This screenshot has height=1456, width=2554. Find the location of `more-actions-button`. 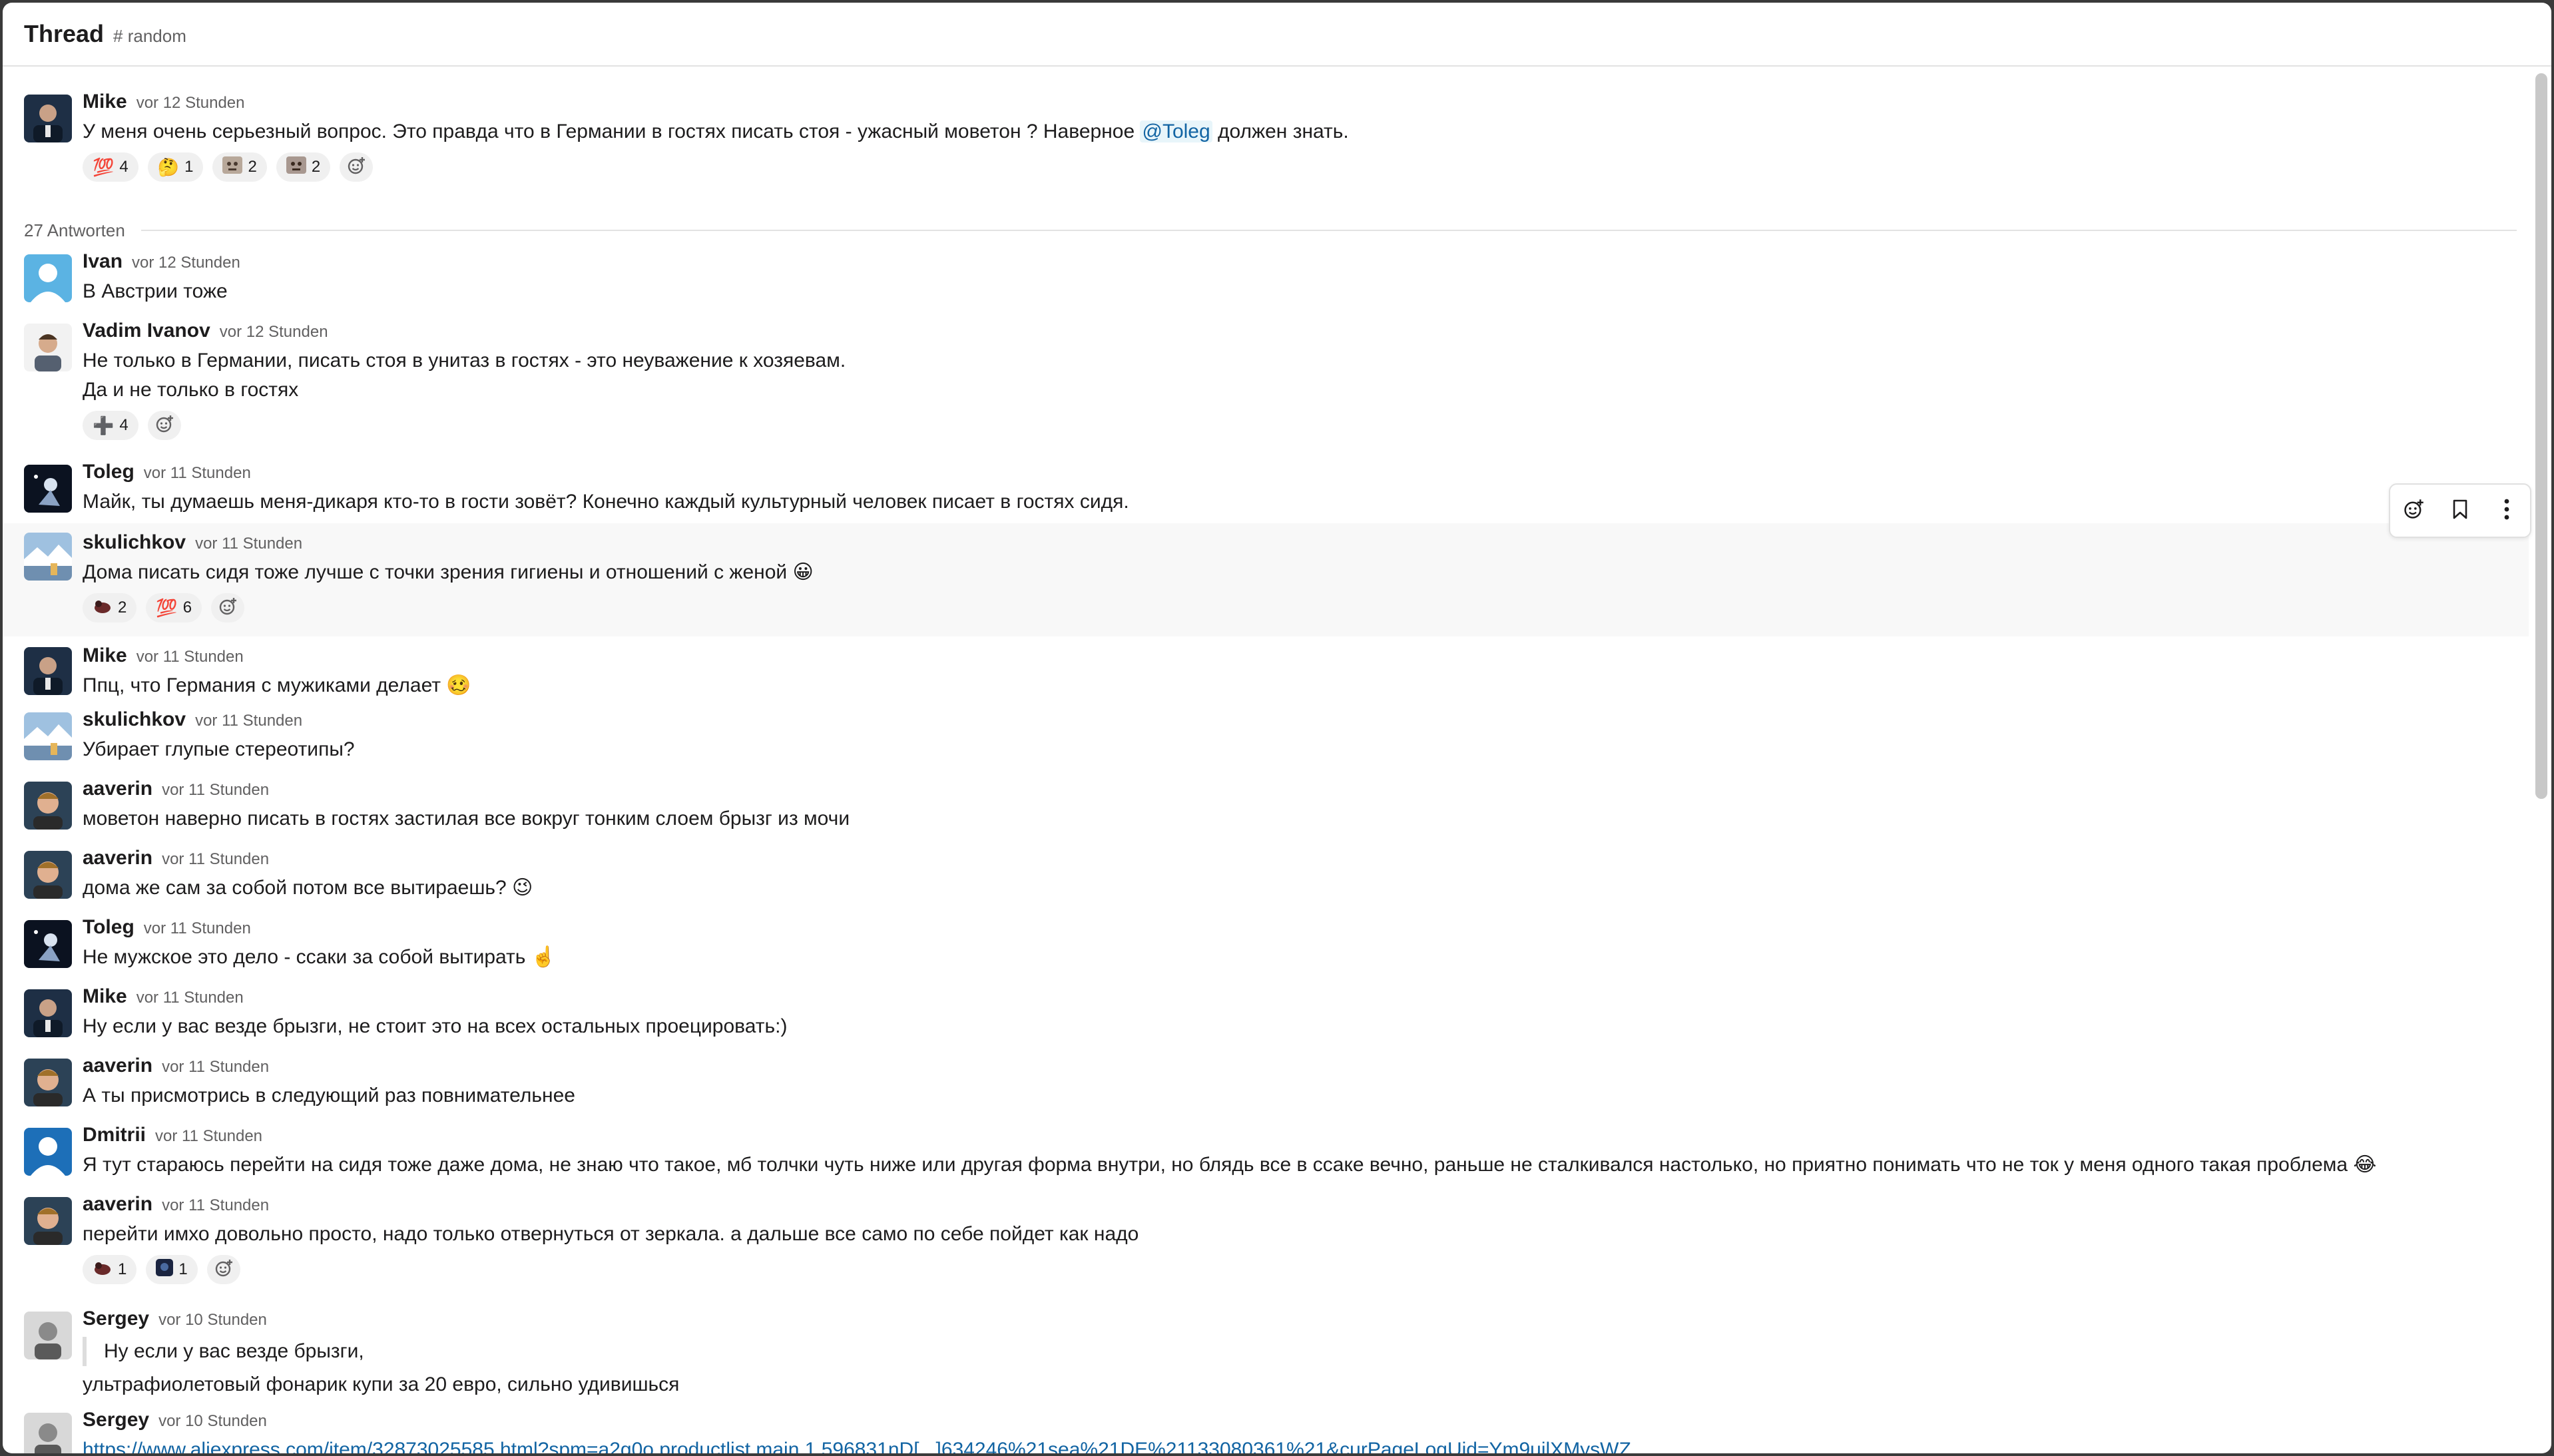

more-actions-button is located at coordinates (2506, 511).